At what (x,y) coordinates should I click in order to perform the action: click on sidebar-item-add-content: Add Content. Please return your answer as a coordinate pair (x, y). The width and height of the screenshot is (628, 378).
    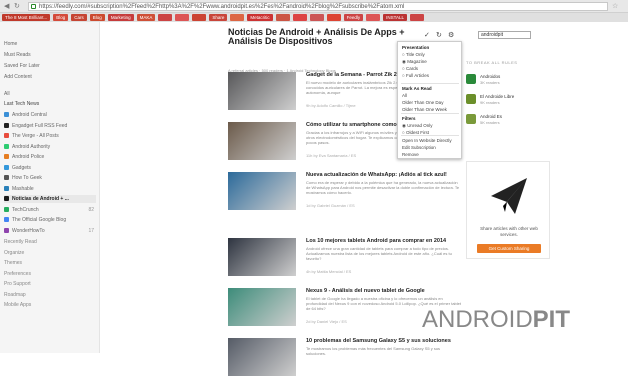
    Looking at the image, I should click on (50, 77).